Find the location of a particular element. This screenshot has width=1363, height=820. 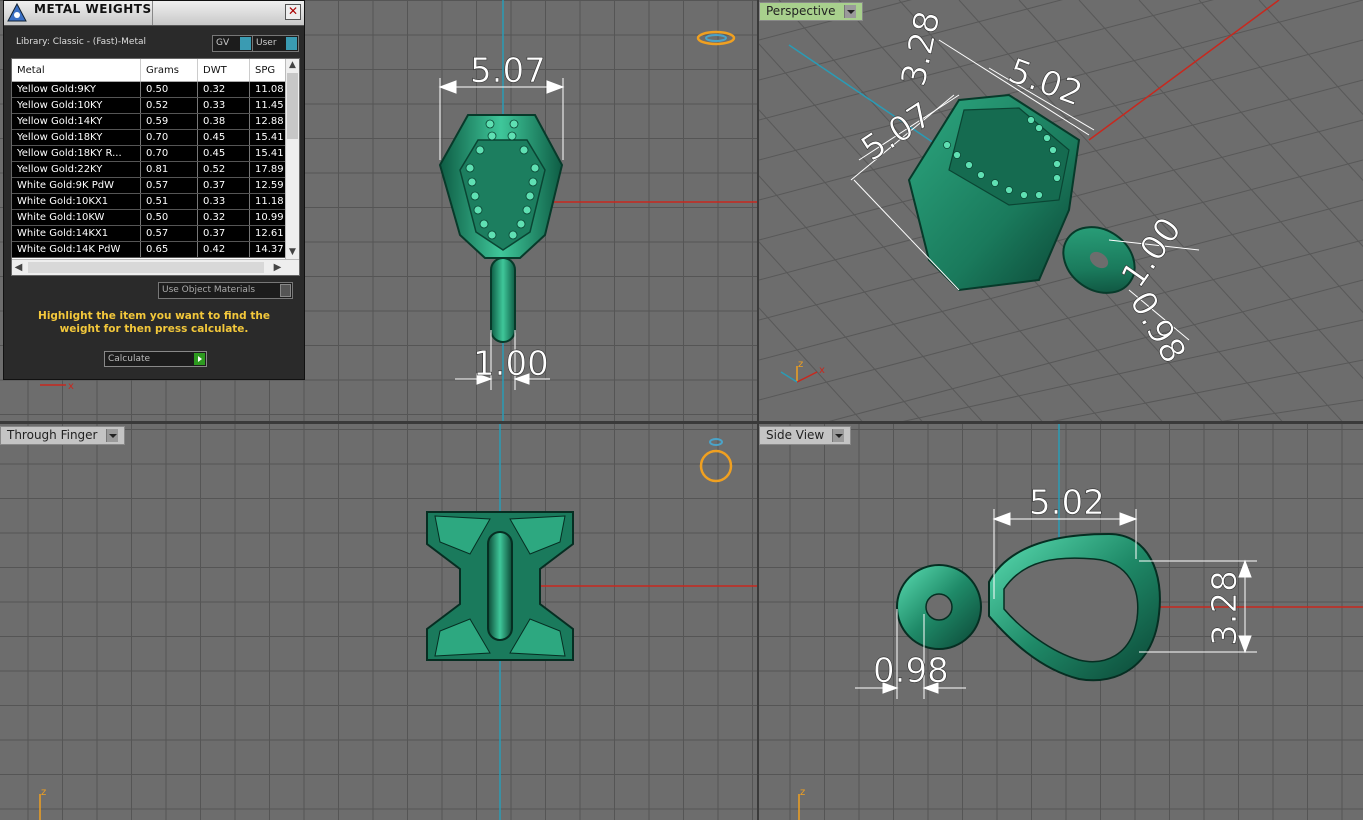

viewport-label-text: Perspective is located at coordinates (801, 11).